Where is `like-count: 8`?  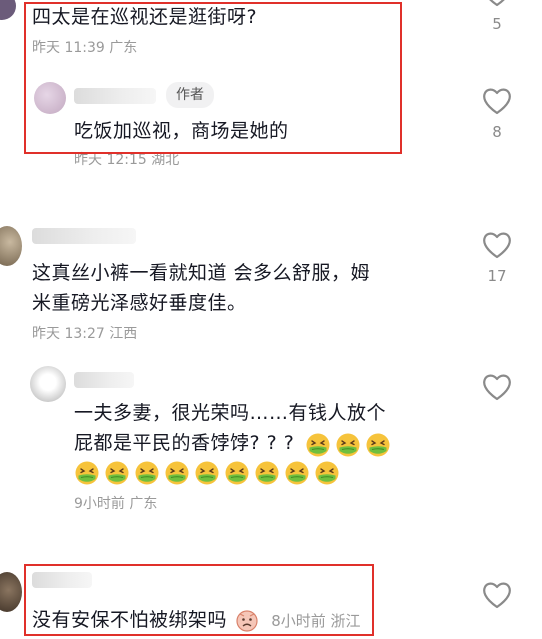
like-count: 8 is located at coordinates (497, 132).